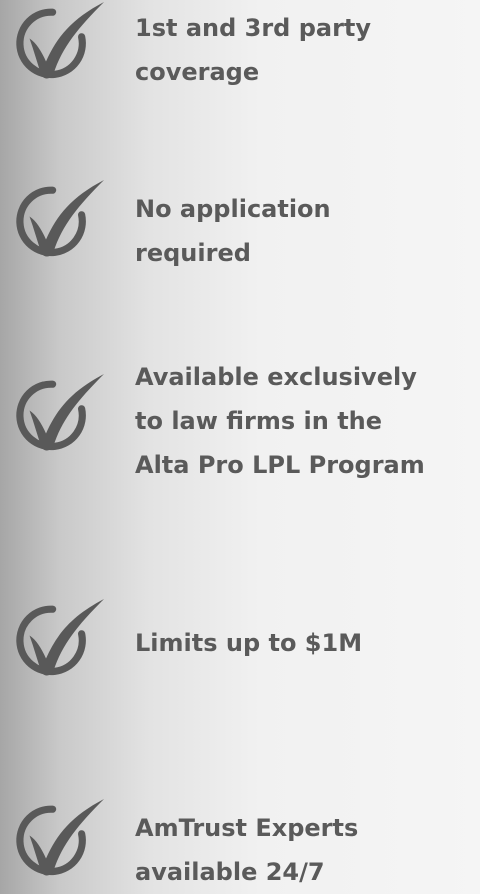 The height and width of the screenshot is (894, 480). Describe the element at coordinates (193, 253) in the screenshot. I see `feature-label-line: required` at that location.